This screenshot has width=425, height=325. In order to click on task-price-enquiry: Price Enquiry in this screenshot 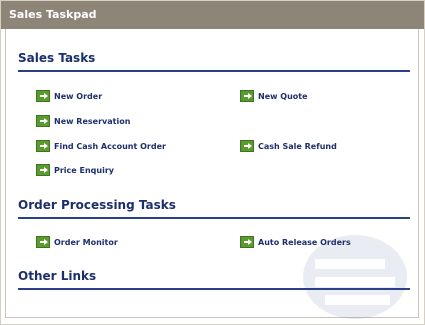, I will do `click(75, 170)`.